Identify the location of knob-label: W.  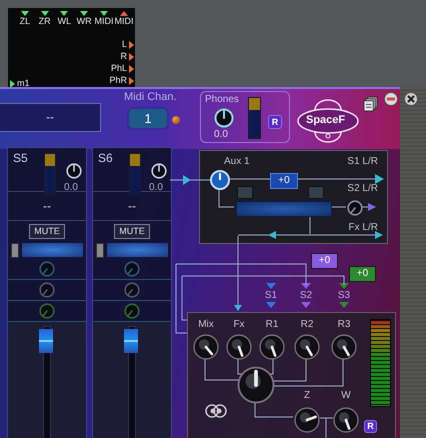
(346, 395).